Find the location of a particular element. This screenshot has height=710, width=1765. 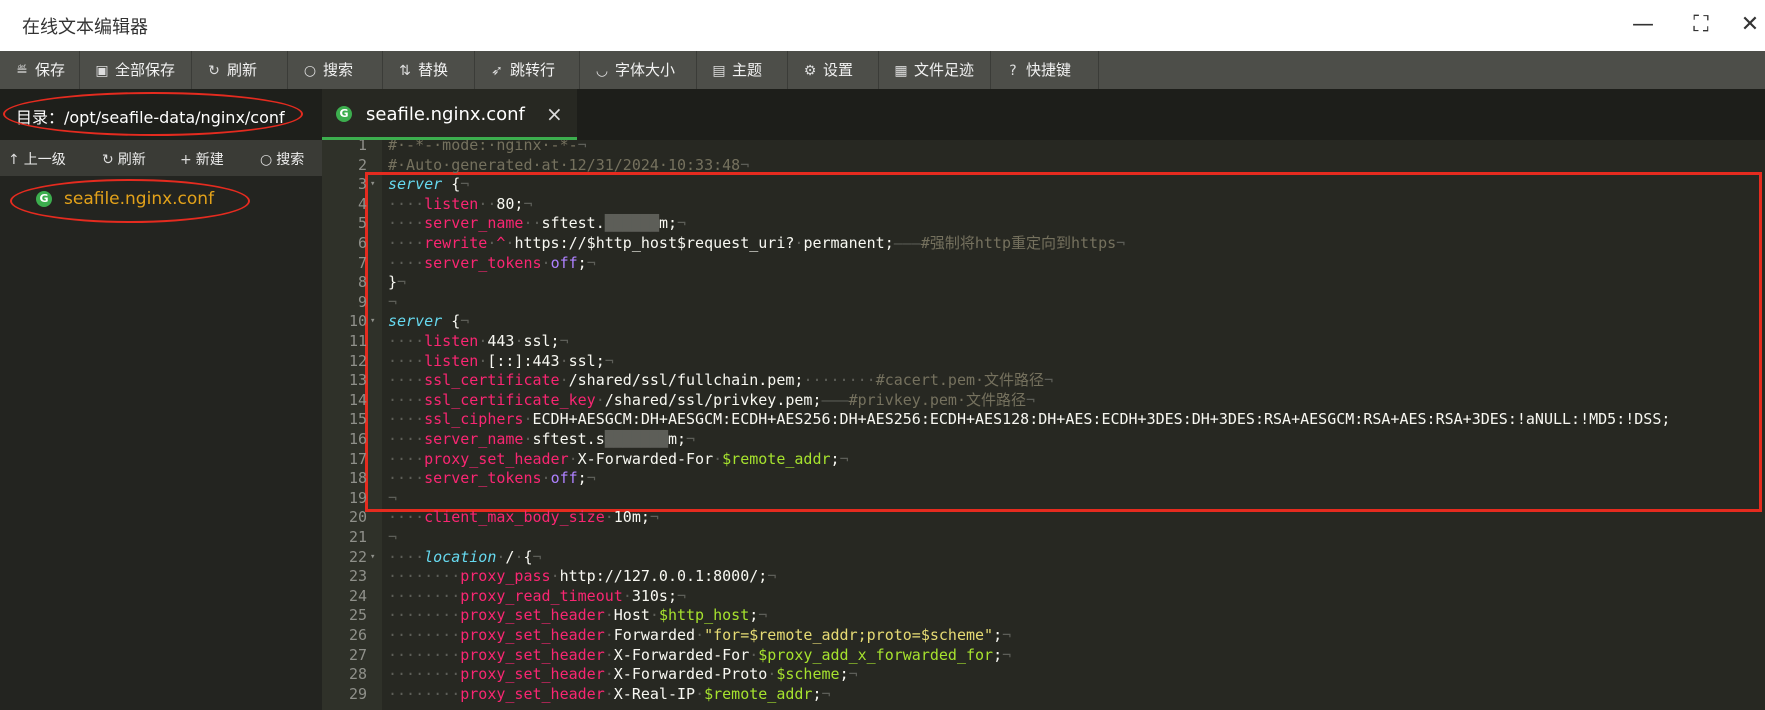

save-button: ≝ 保存 is located at coordinates (40, 70).